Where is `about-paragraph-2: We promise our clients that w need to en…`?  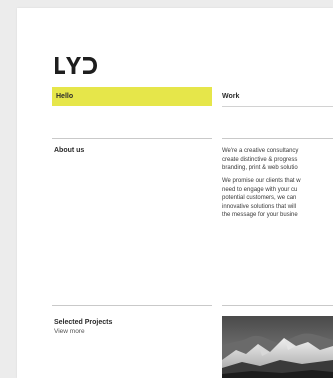 about-paragraph-2: We promise our clients that w need to en… is located at coordinates (261, 198).